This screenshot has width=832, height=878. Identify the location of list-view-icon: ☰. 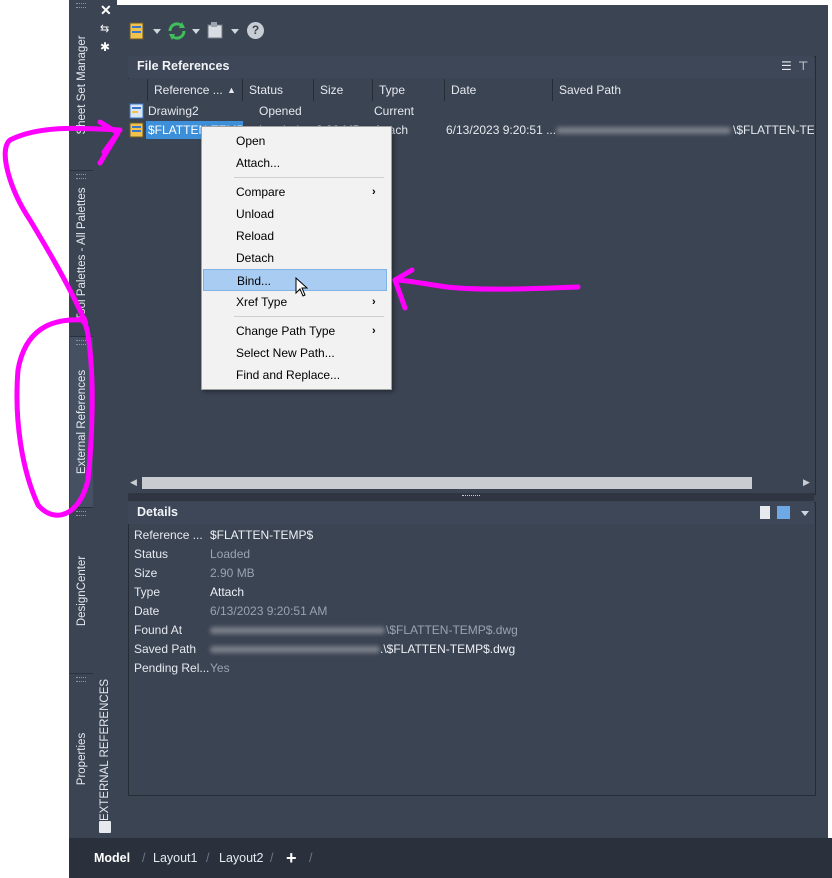
(786, 66).